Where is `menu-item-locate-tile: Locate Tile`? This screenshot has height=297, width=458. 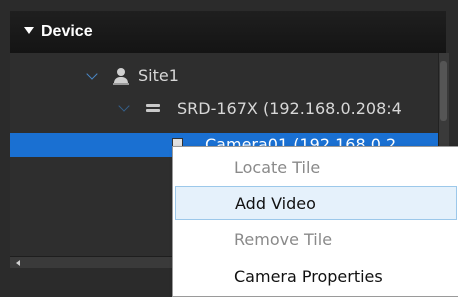 menu-item-locate-tile: Locate Tile is located at coordinates (316, 168).